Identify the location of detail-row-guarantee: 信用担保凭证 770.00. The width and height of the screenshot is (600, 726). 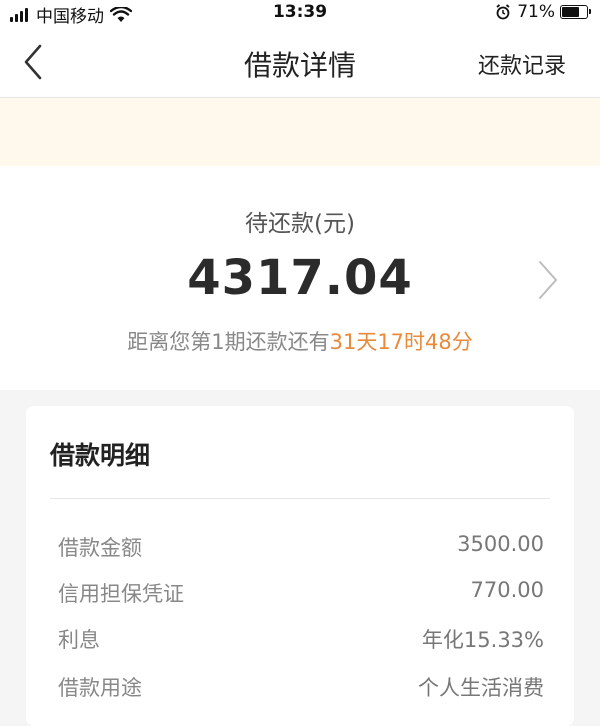
(301, 593).